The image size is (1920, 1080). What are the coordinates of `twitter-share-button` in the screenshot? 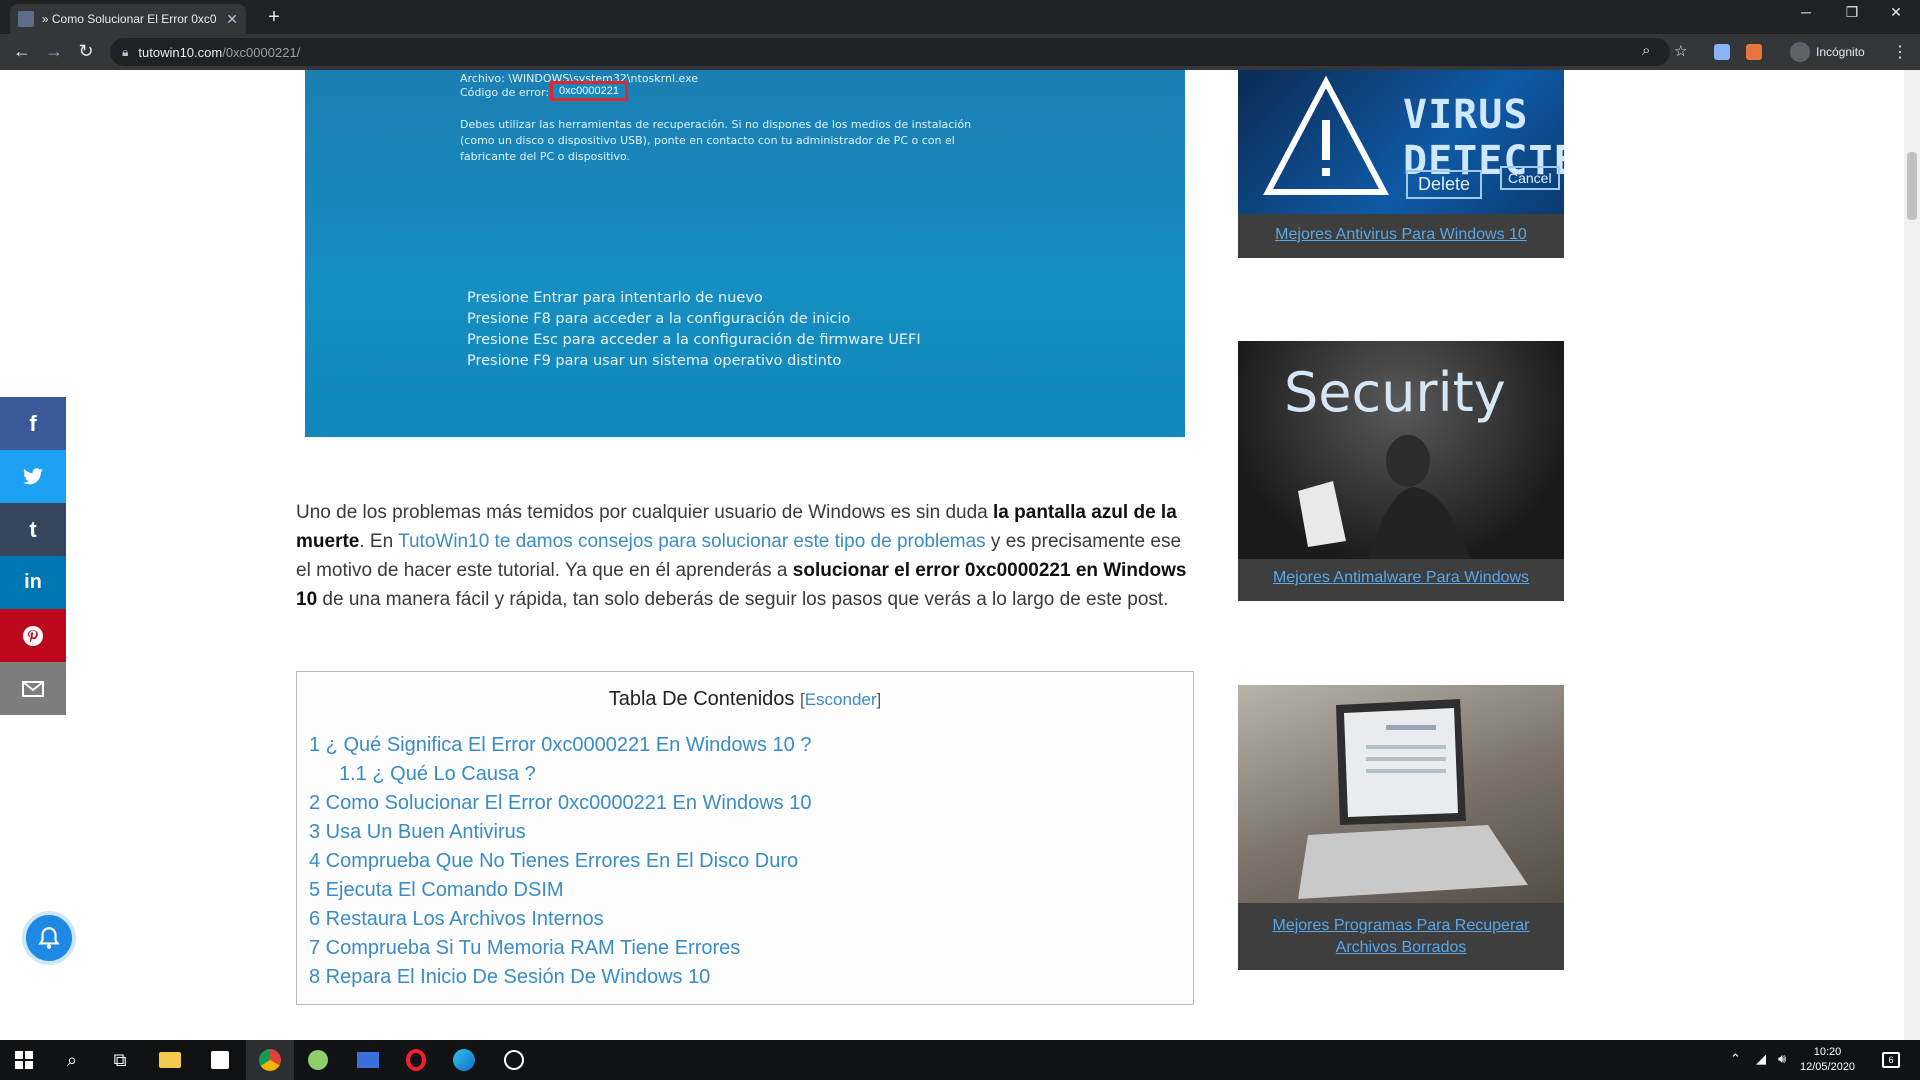 It's located at (33, 476).